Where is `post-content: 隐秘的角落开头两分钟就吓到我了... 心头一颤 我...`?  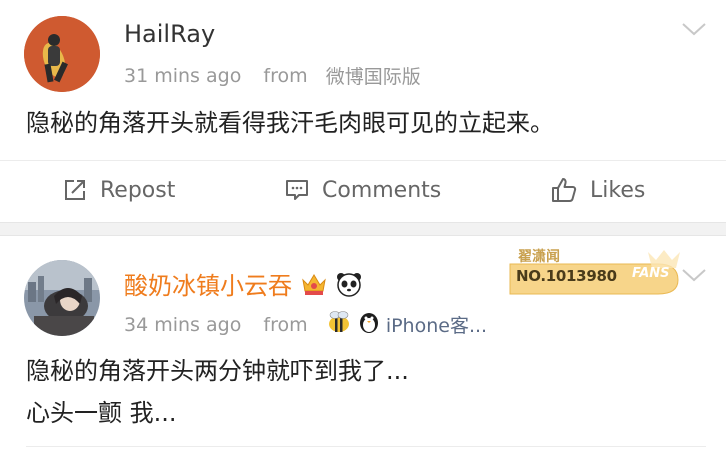
post-content: 隐秘的角落开头两分钟就吓到我了... 心头一颤 我... is located at coordinates (217, 392).